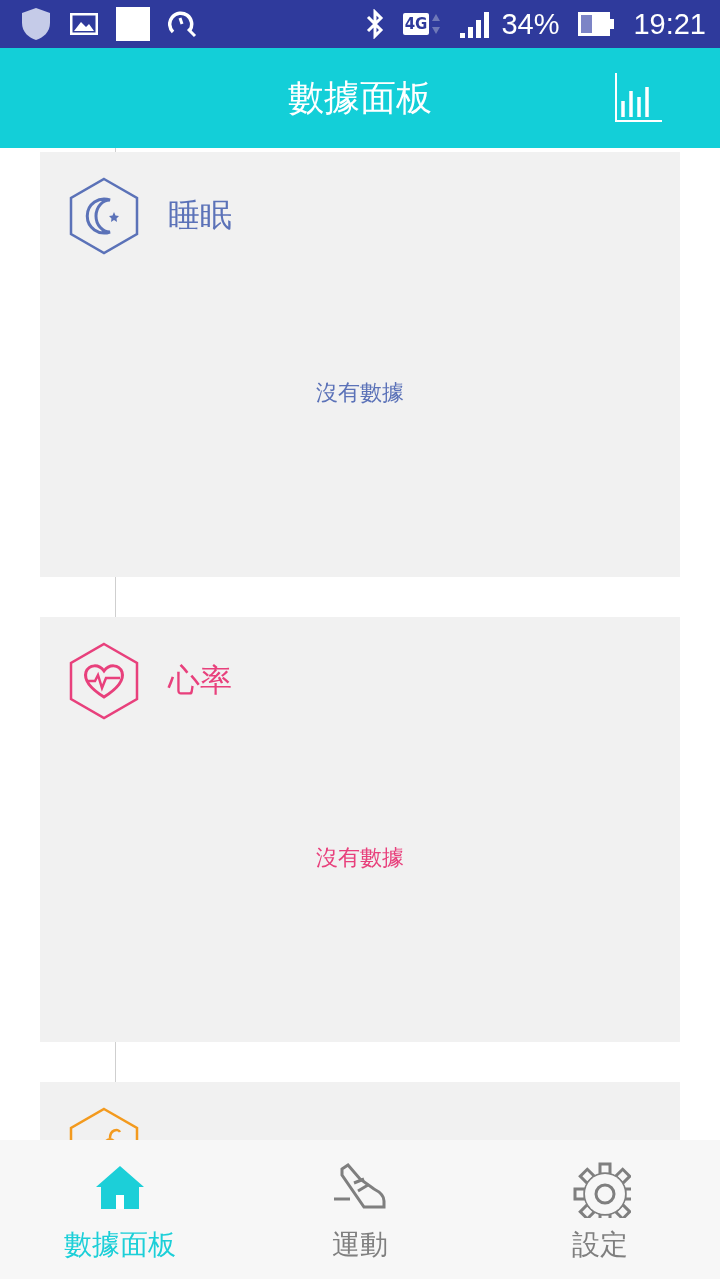  I want to click on square-icon, so click(133, 24).